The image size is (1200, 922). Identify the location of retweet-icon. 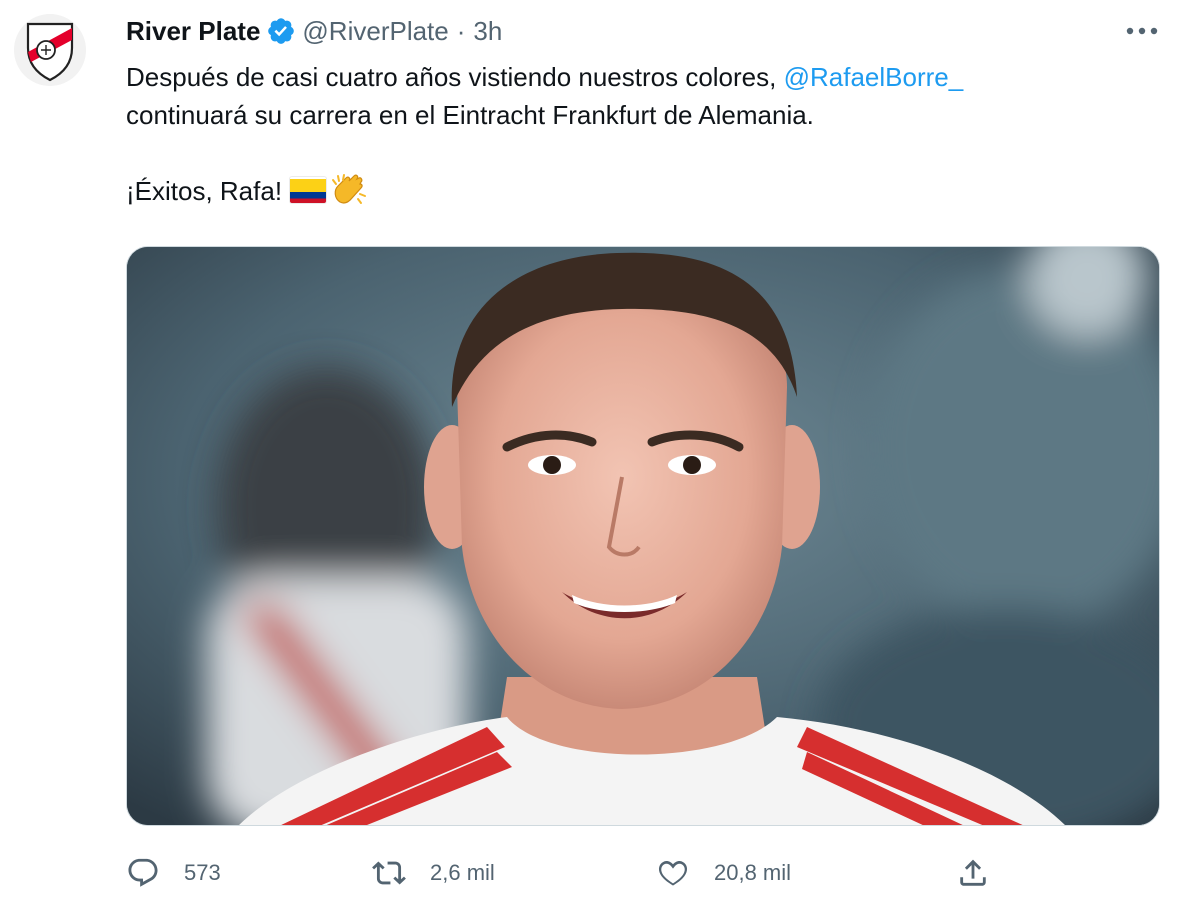
(389, 873).